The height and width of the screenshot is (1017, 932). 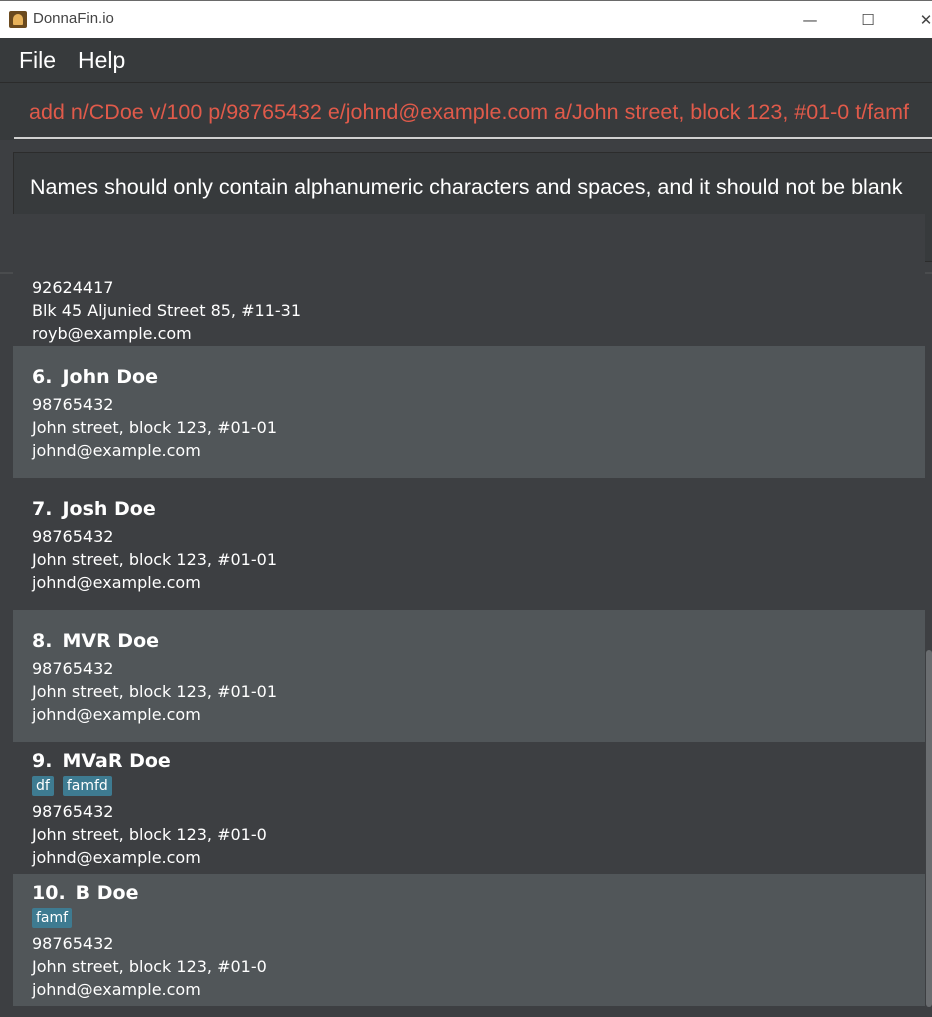 What do you see at coordinates (111, 641) in the screenshot?
I see `client-name-text: MVR Doe` at bounding box center [111, 641].